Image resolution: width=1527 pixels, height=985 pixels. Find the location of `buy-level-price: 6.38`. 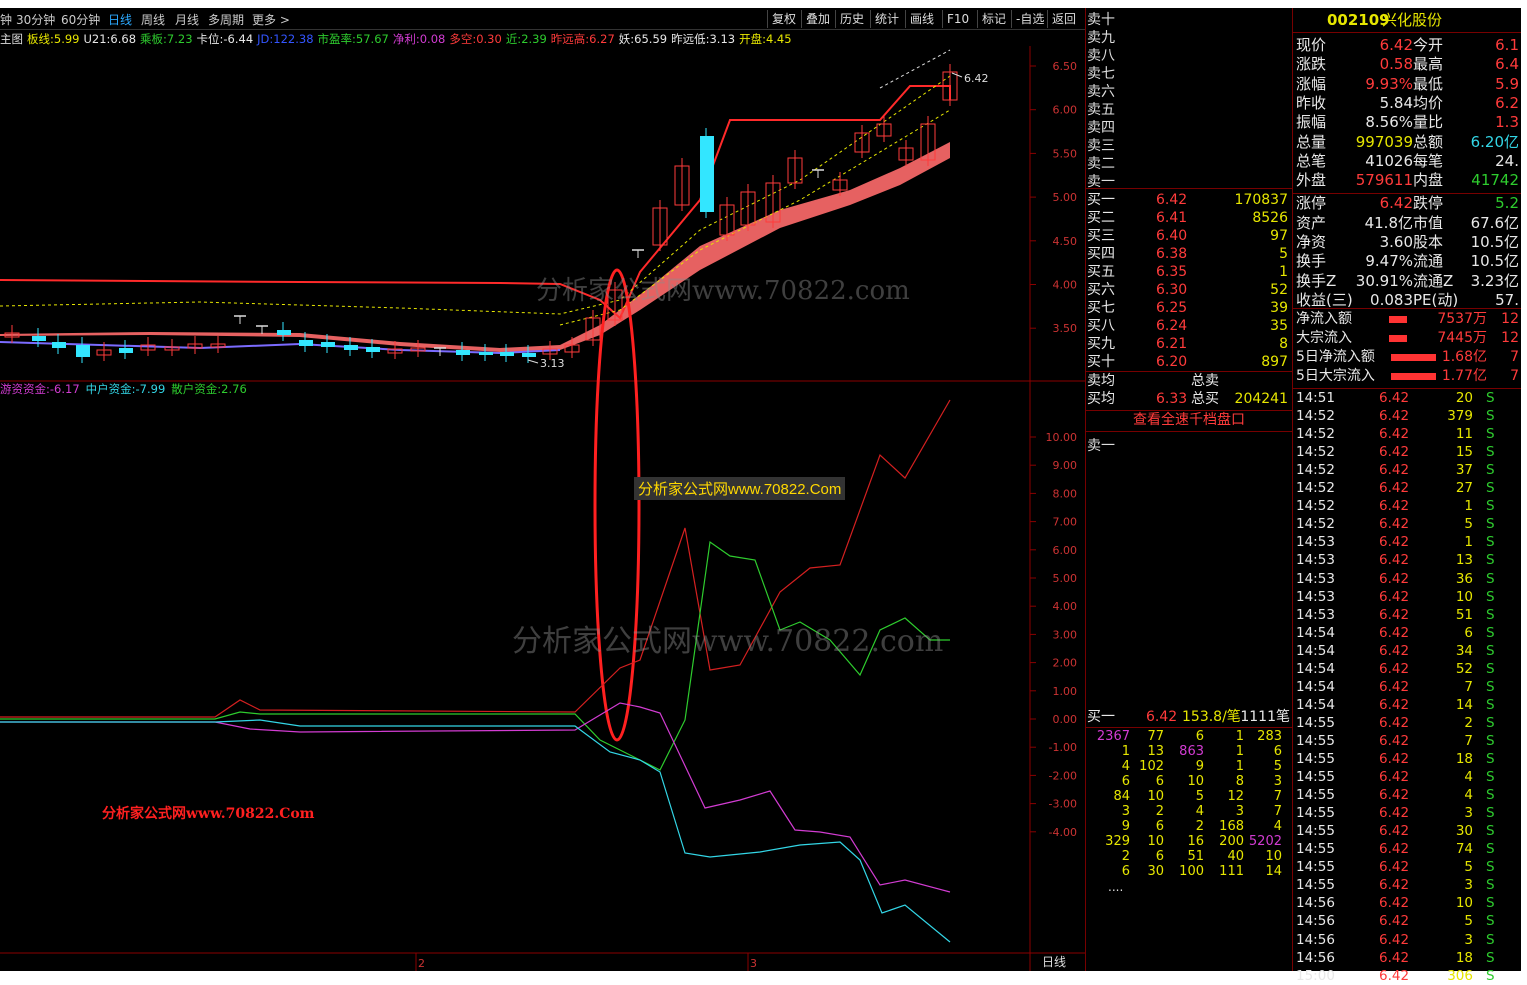

buy-level-price: 6.38 is located at coordinates (1172, 254).